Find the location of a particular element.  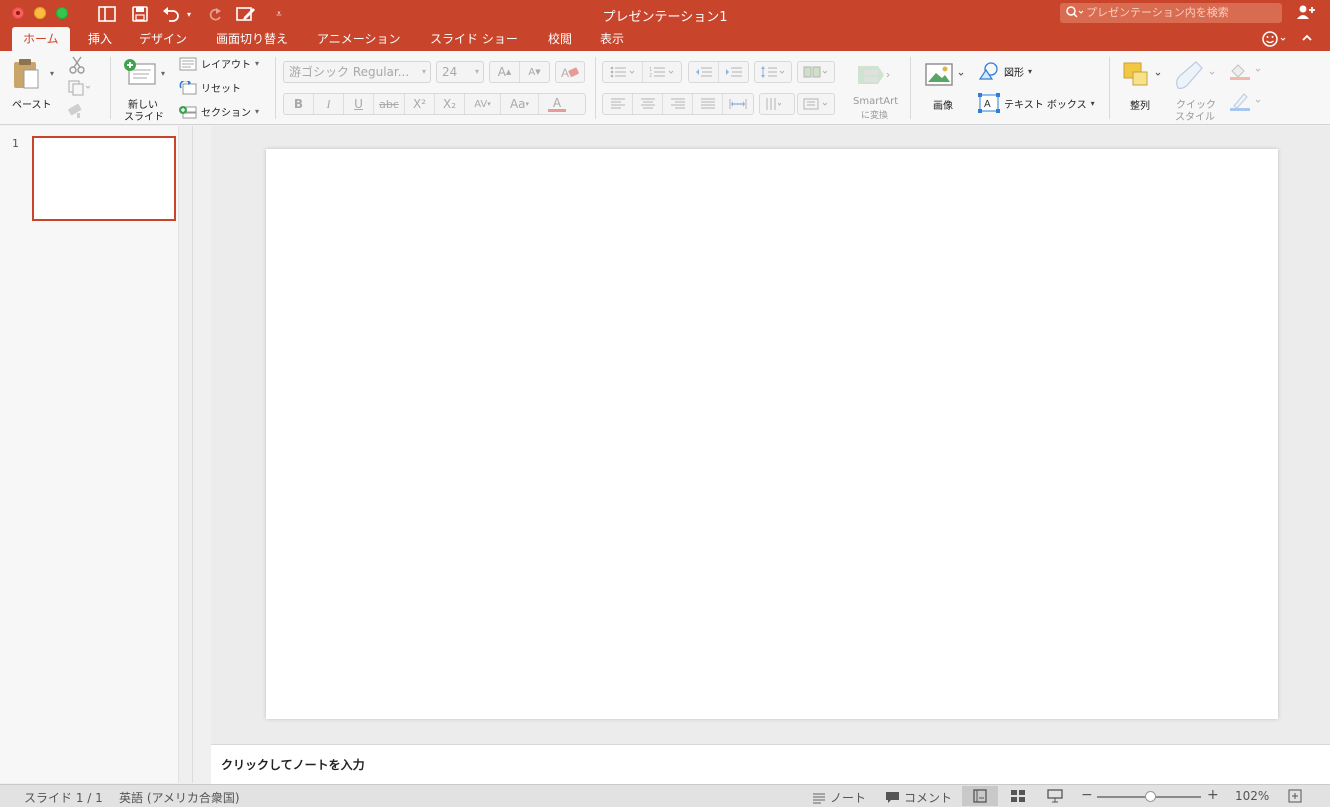

language-status: 英語 (アメリカ合衆国) is located at coordinates (179, 797).